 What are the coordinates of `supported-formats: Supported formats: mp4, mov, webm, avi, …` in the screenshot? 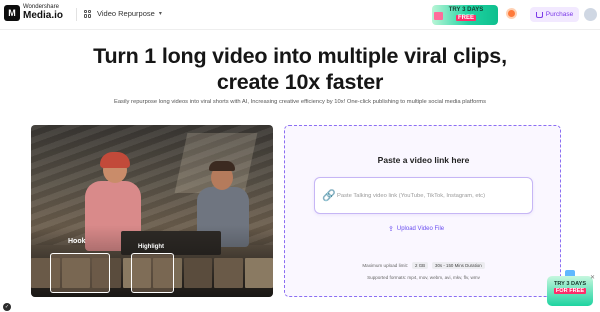 It's located at (423, 277).